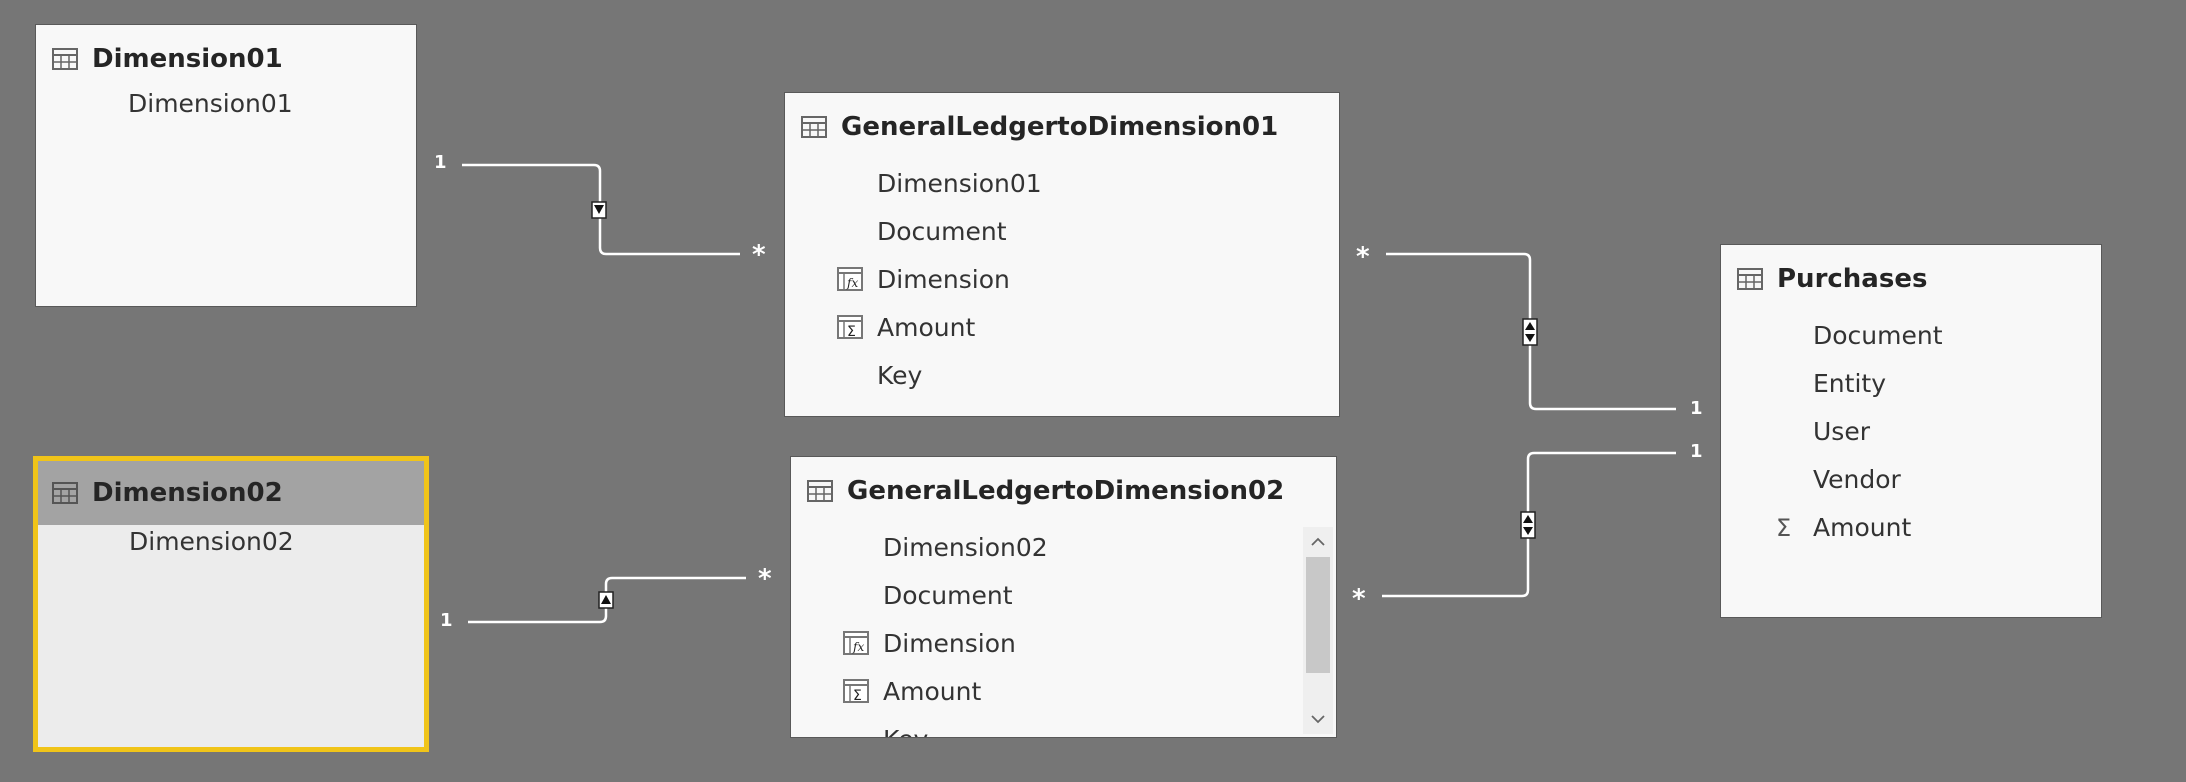 The image size is (2186, 782). I want to click on table-card-dimension01: Dimension01 Dimension01, so click(226, 165).